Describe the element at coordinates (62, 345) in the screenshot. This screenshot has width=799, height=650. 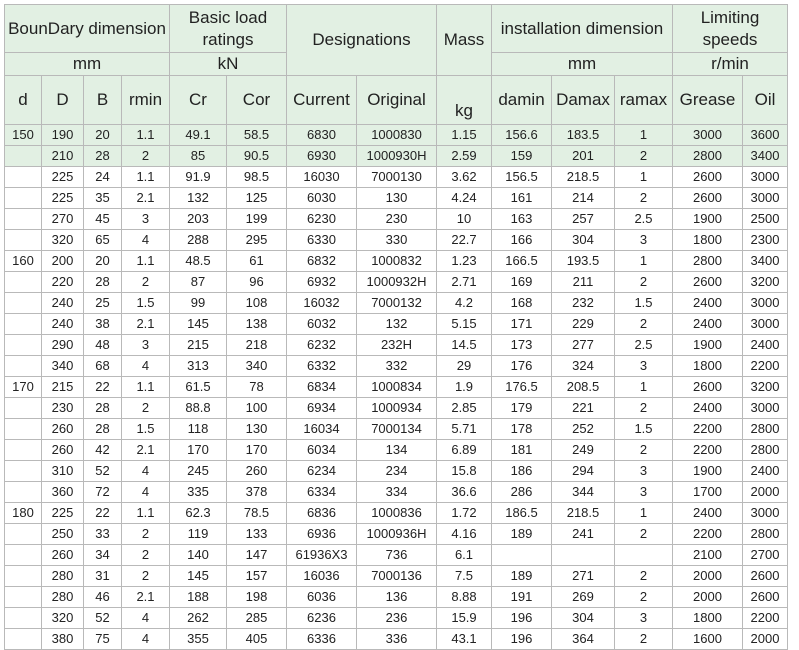
I see `cell-D: 290` at that location.